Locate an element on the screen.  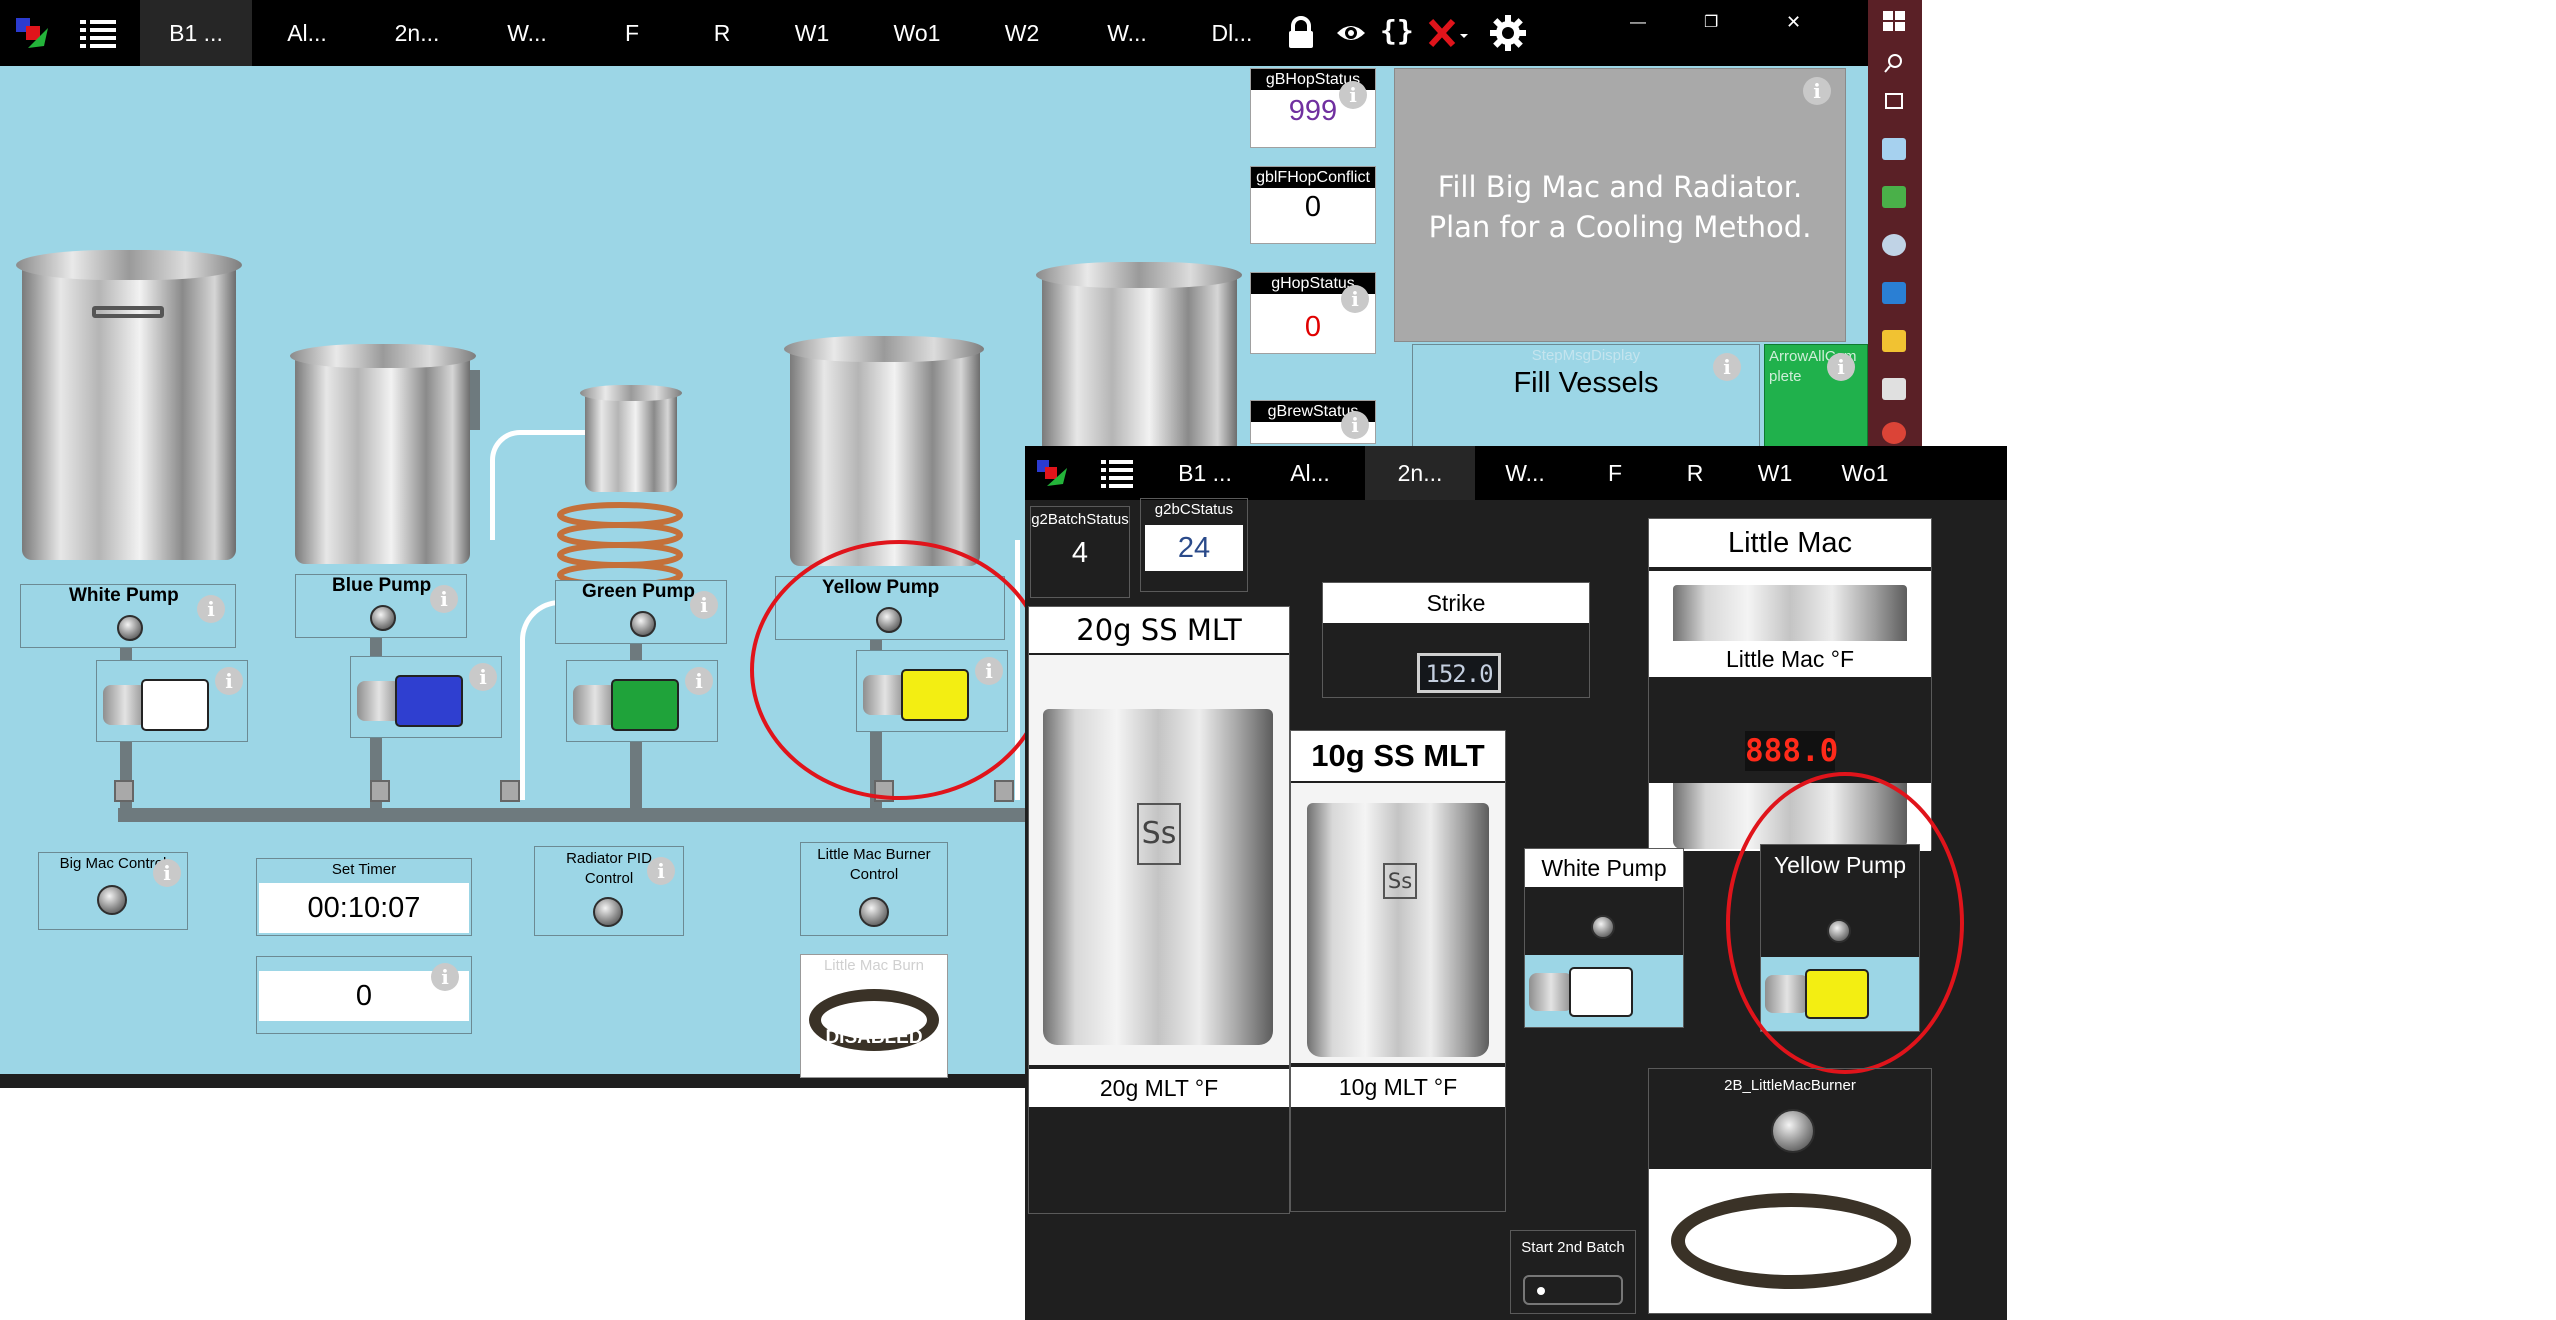
set-timer-panel: Set Timer 00:10:07 is located at coordinates (364, 897).